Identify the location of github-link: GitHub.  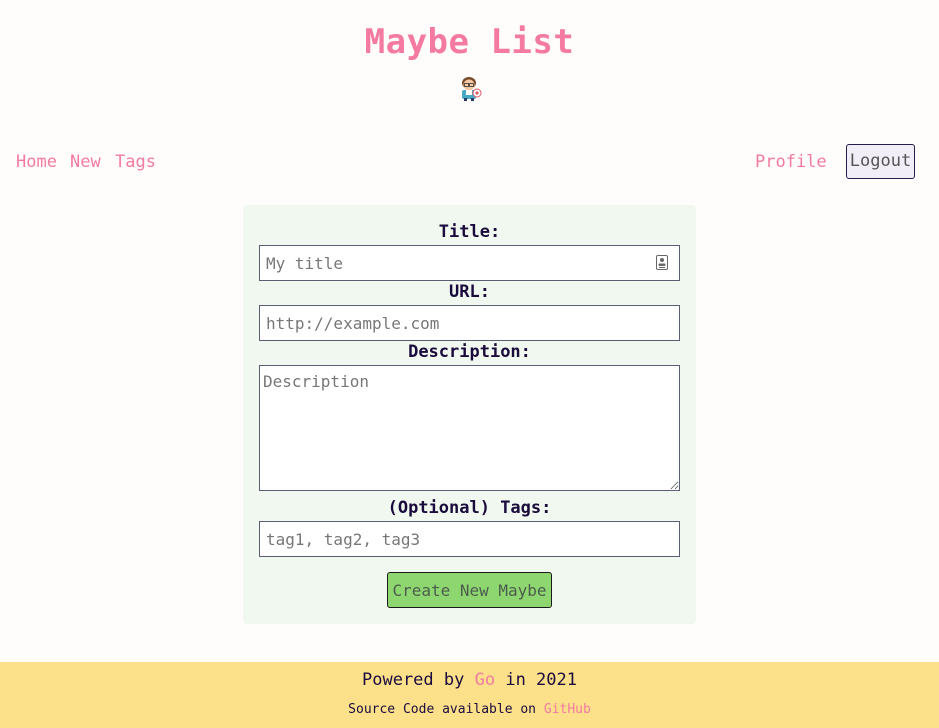
(567, 709).